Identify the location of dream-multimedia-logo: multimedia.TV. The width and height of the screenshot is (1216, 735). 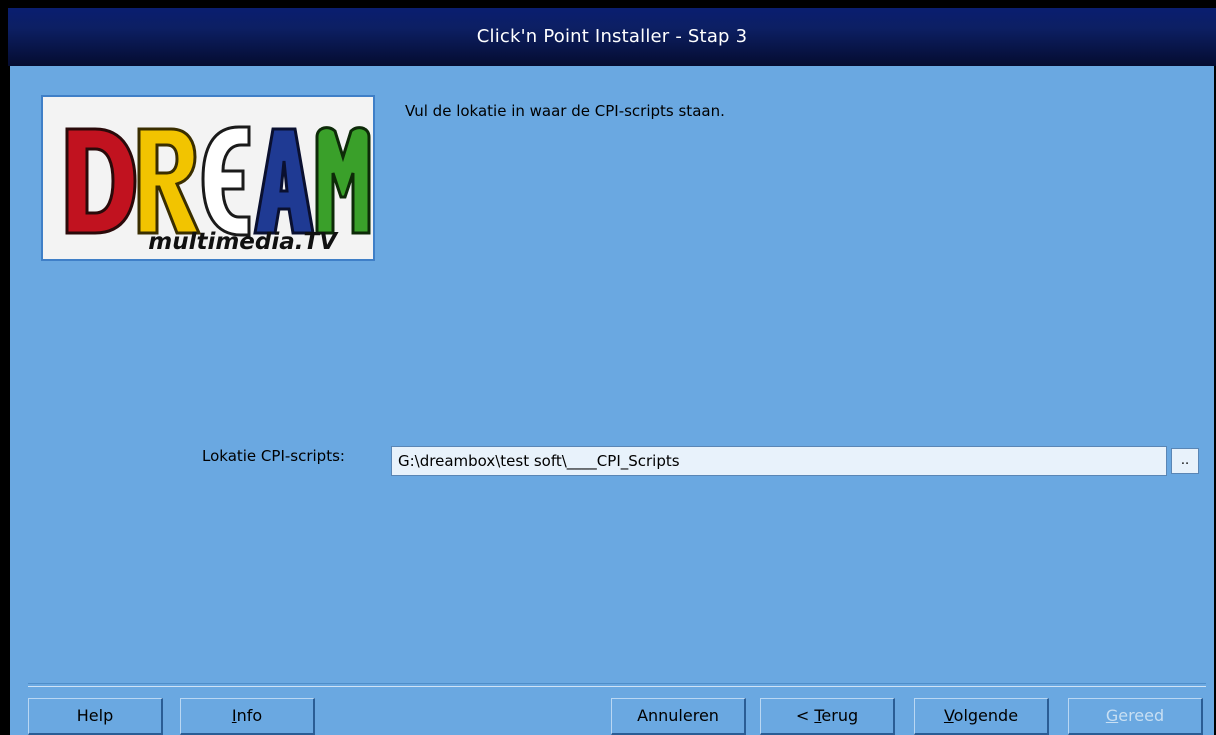
(208, 178).